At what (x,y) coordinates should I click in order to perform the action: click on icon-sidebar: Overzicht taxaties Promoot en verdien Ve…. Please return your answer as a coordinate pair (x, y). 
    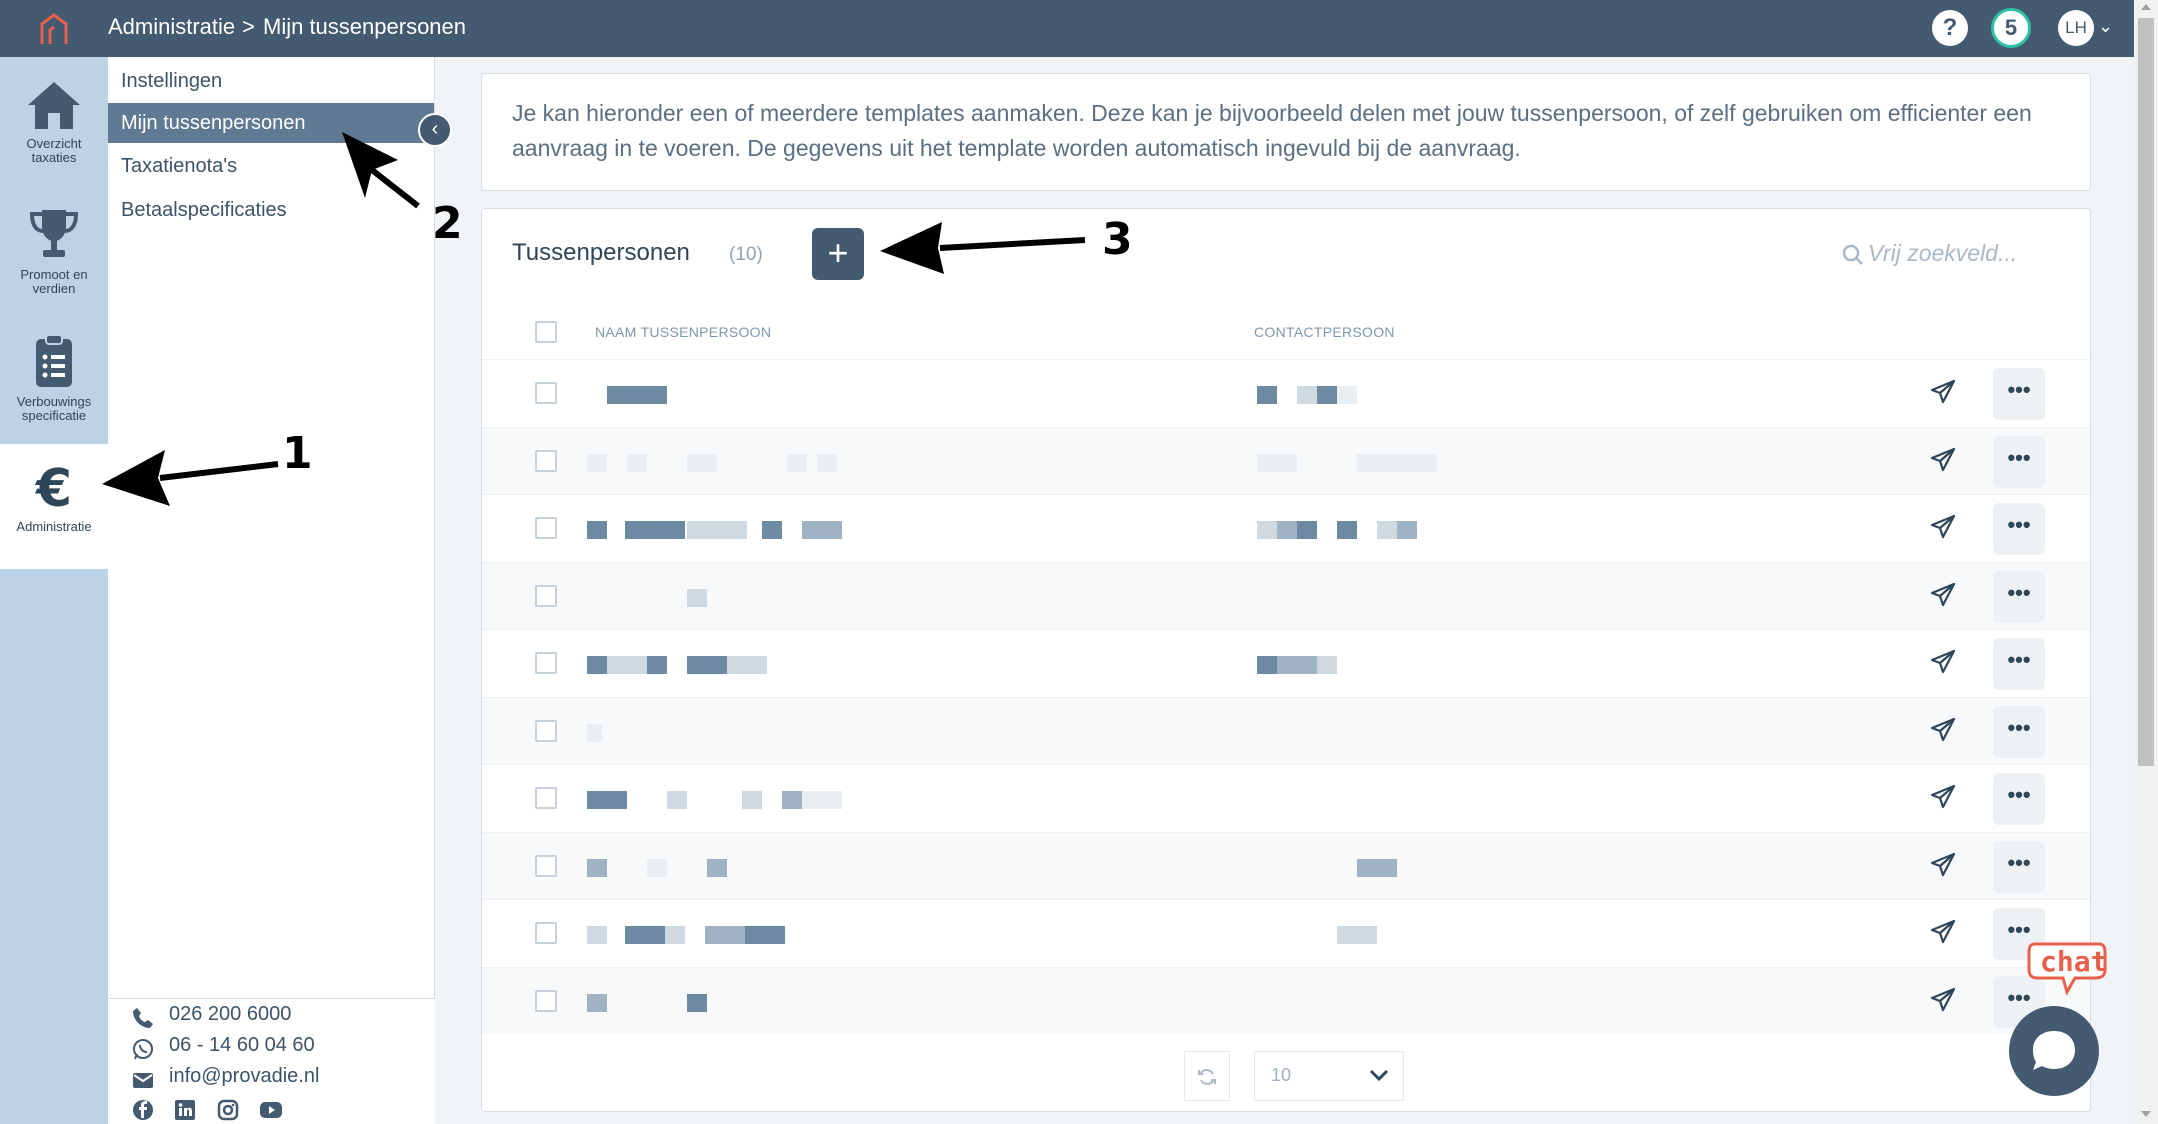
    Looking at the image, I should click on (54, 590).